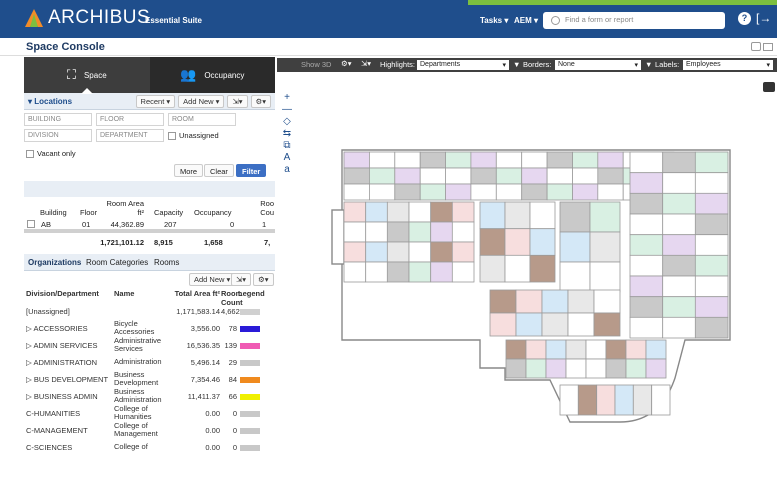  What do you see at coordinates (287, 158) in the screenshot?
I see `label-large-icon: A` at bounding box center [287, 158].